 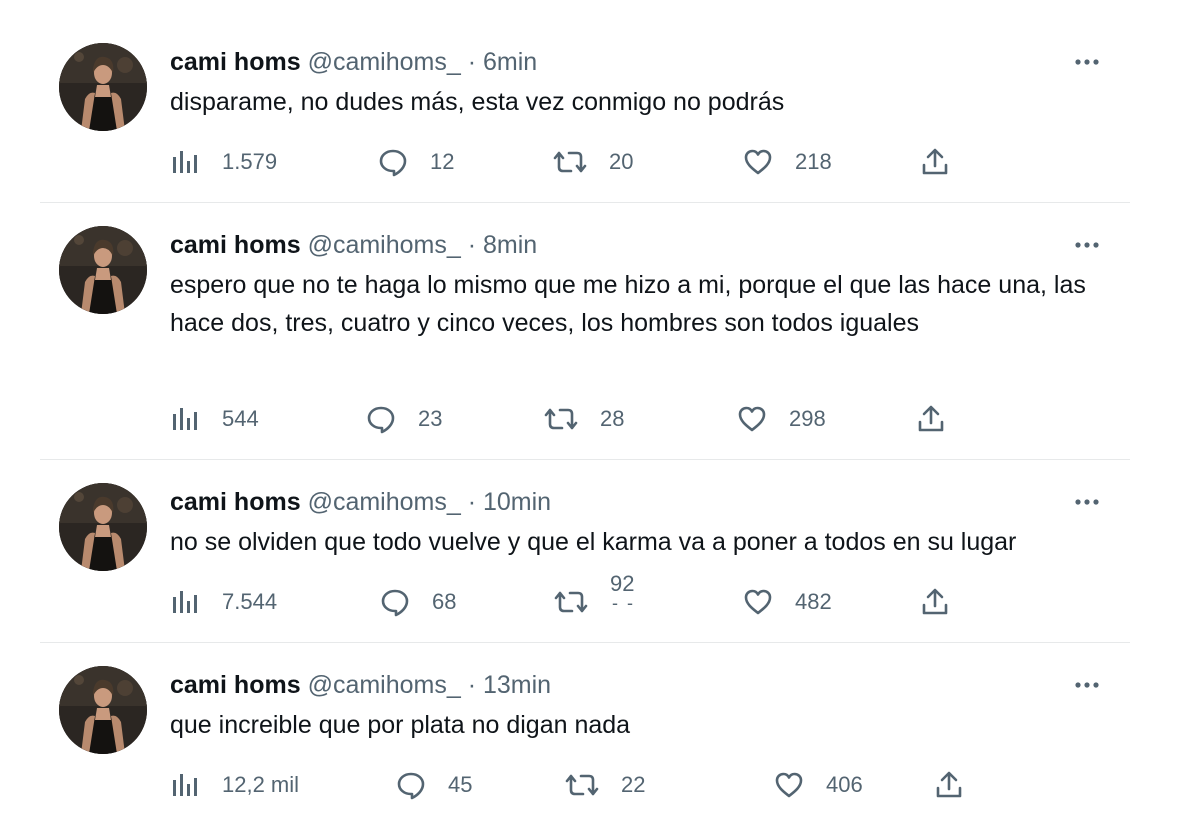 What do you see at coordinates (510, 62) in the screenshot?
I see `timestamp: 6min` at bounding box center [510, 62].